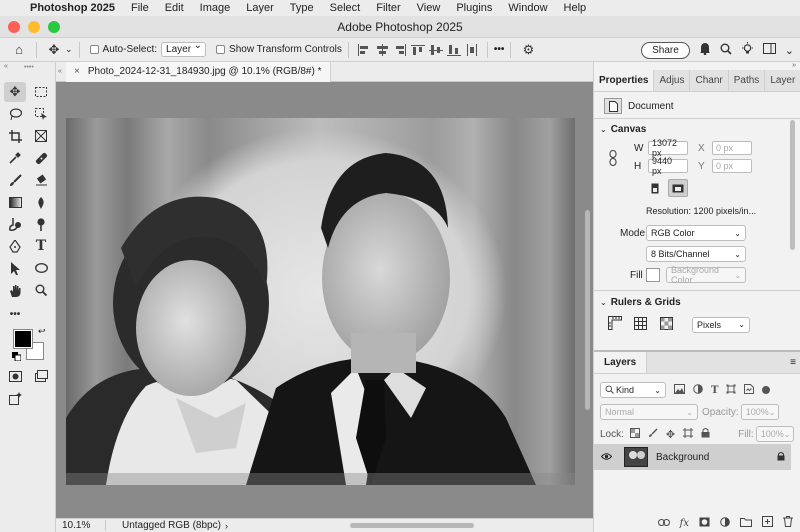  I want to click on default-colors-icon, so click(17, 358).